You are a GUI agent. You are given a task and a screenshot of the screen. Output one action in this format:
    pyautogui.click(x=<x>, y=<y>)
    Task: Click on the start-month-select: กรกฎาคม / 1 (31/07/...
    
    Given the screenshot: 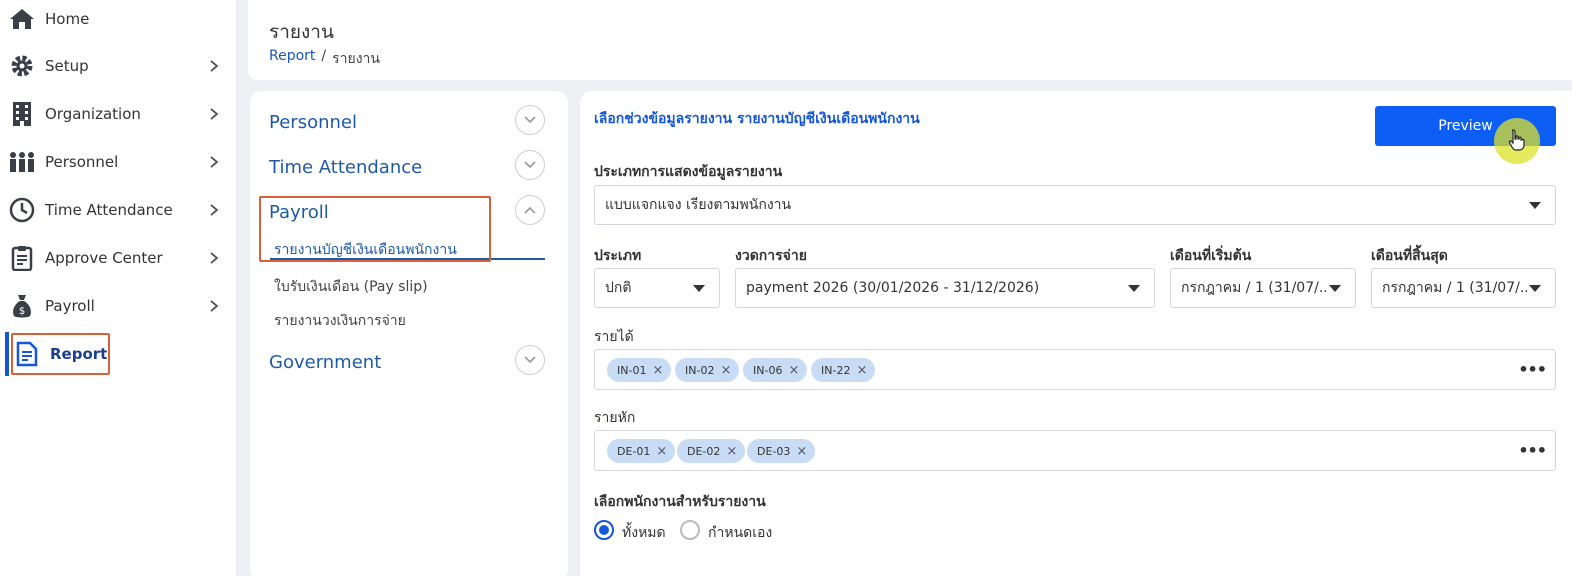 What is the action you would take?
    pyautogui.click(x=1263, y=288)
    